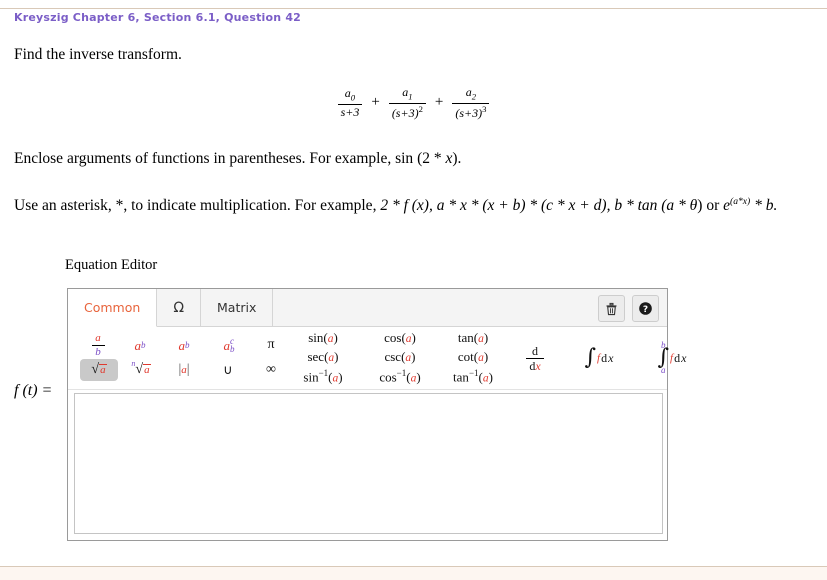  I want to click on delete-button, so click(611, 308).